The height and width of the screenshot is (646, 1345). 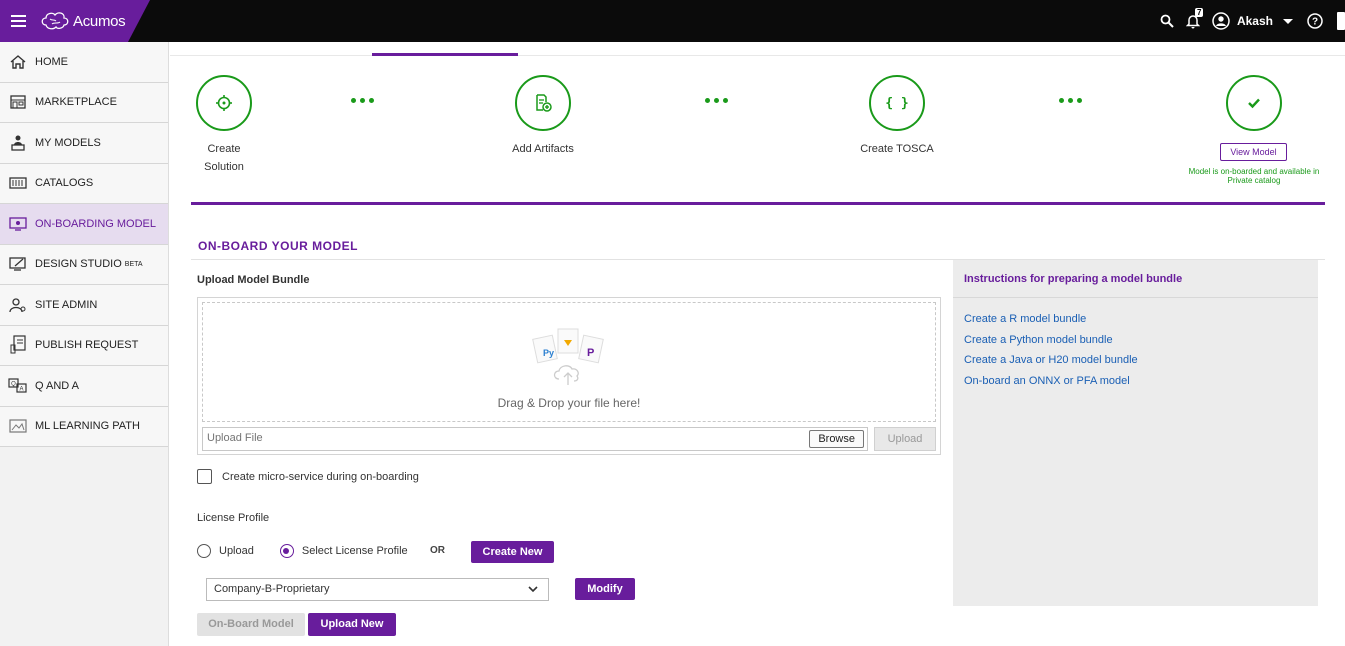 What do you see at coordinates (87, 345) in the screenshot?
I see `sidebar-item-label: PUBLISH REQUEST` at bounding box center [87, 345].